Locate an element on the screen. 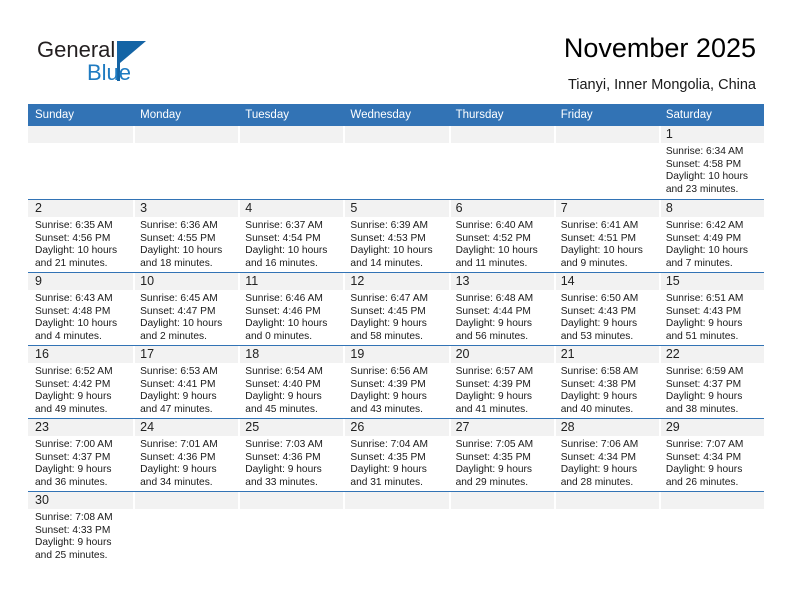  sunrise-text: Sunrise: 7:06 AM is located at coordinates (599, 444).